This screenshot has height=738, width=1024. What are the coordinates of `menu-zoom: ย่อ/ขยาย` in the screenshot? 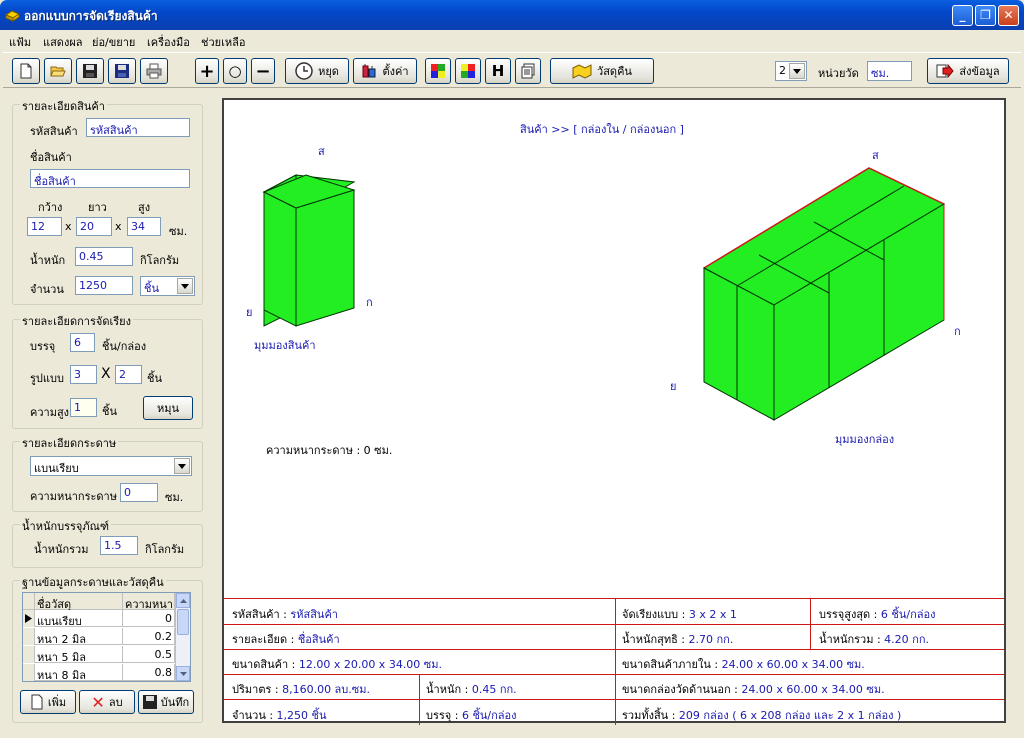 It's located at (113, 42).